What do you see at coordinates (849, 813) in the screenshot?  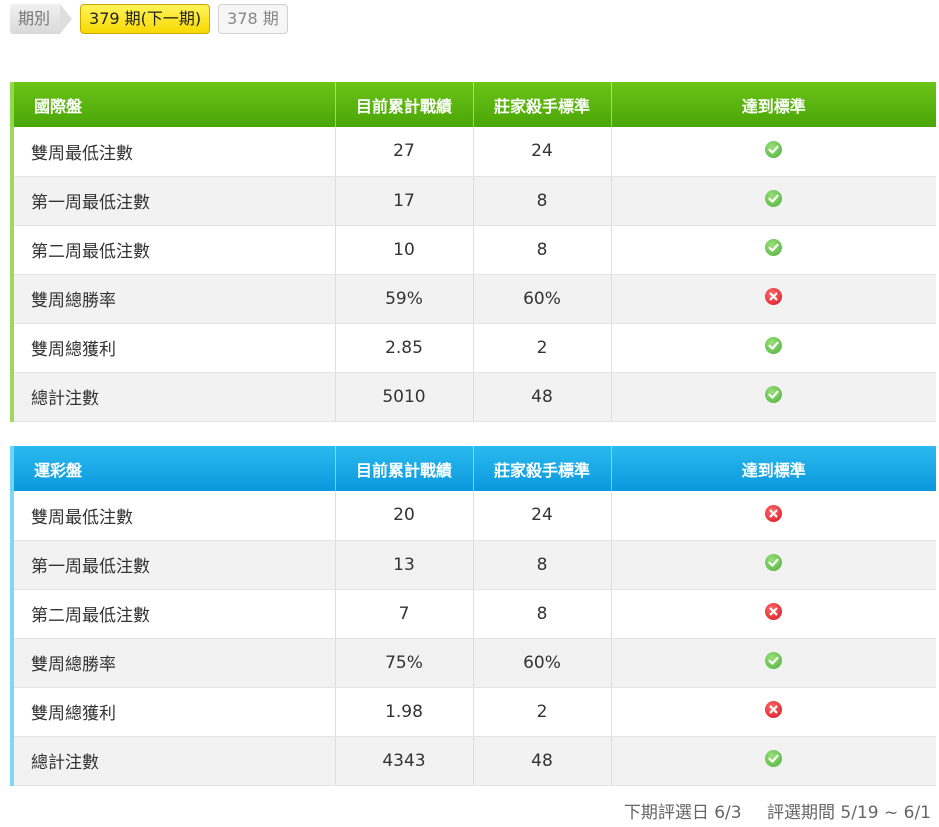 I see `review-period: 評選期間 5/19 ~ 6/1` at bounding box center [849, 813].